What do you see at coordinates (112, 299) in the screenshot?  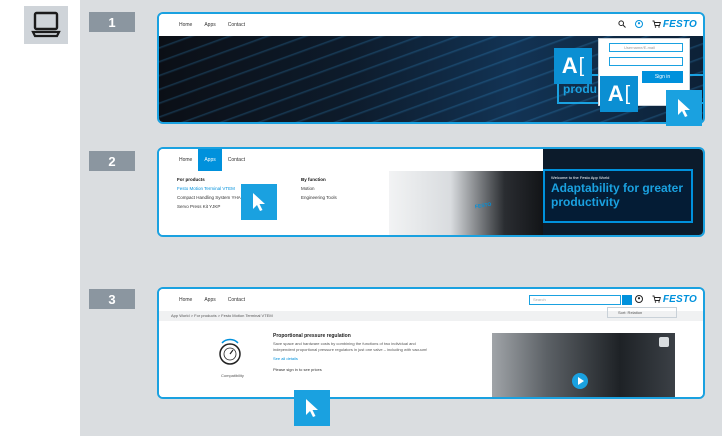 I see `step-badge-3: 3` at bounding box center [112, 299].